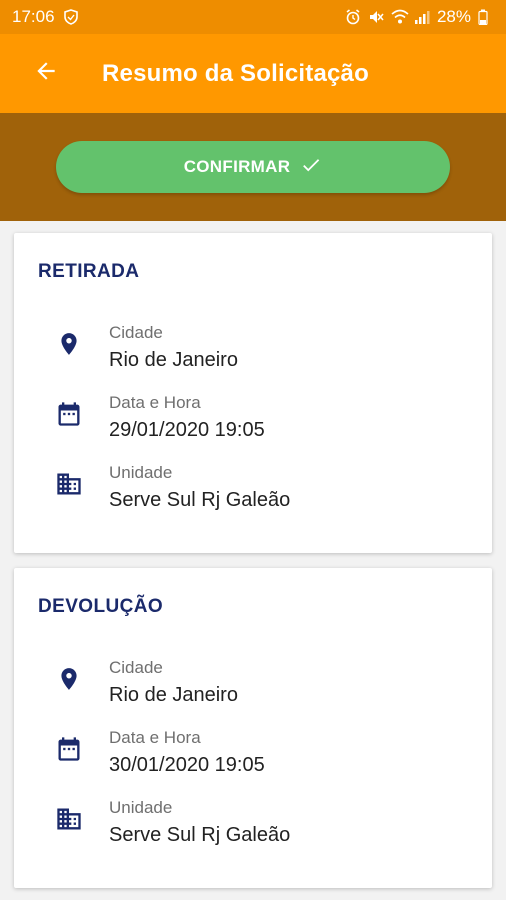 This screenshot has width=506, height=900. I want to click on status-left: 17:06, so click(45, 17).